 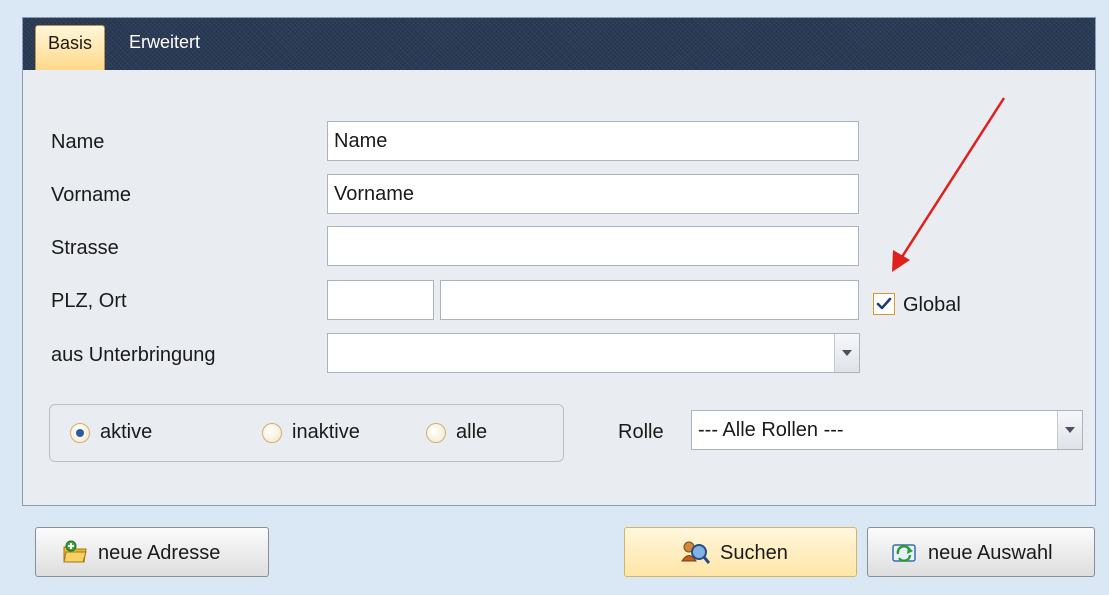 What do you see at coordinates (904, 553) in the screenshot?
I see `refresh-icon` at bounding box center [904, 553].